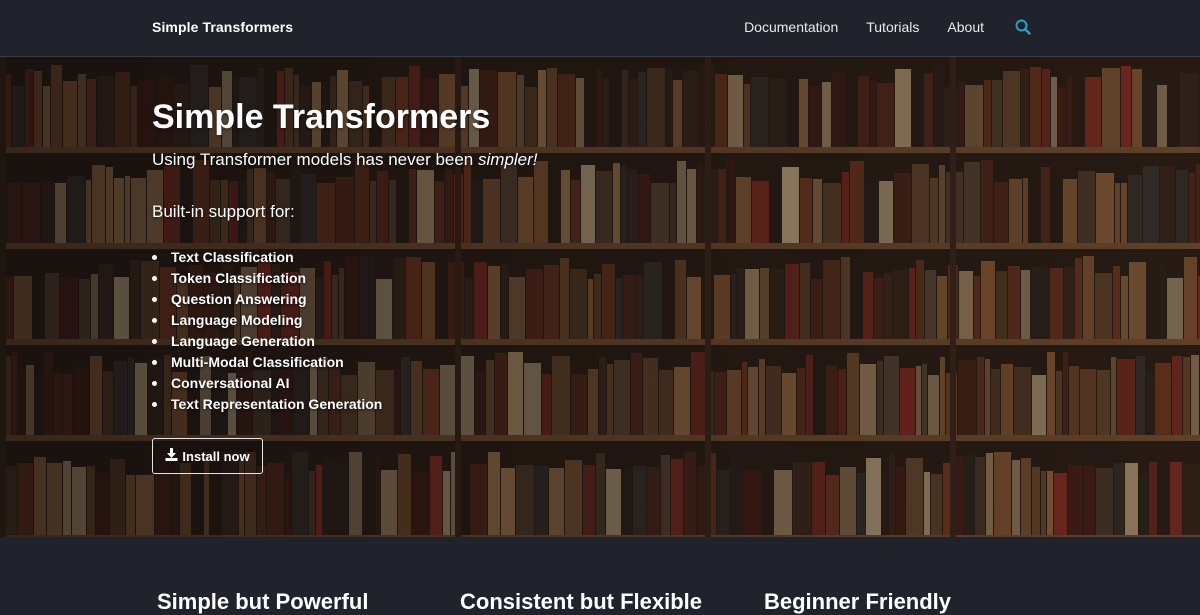  I want to click on install-now-label: Install now, so click(216, 456).